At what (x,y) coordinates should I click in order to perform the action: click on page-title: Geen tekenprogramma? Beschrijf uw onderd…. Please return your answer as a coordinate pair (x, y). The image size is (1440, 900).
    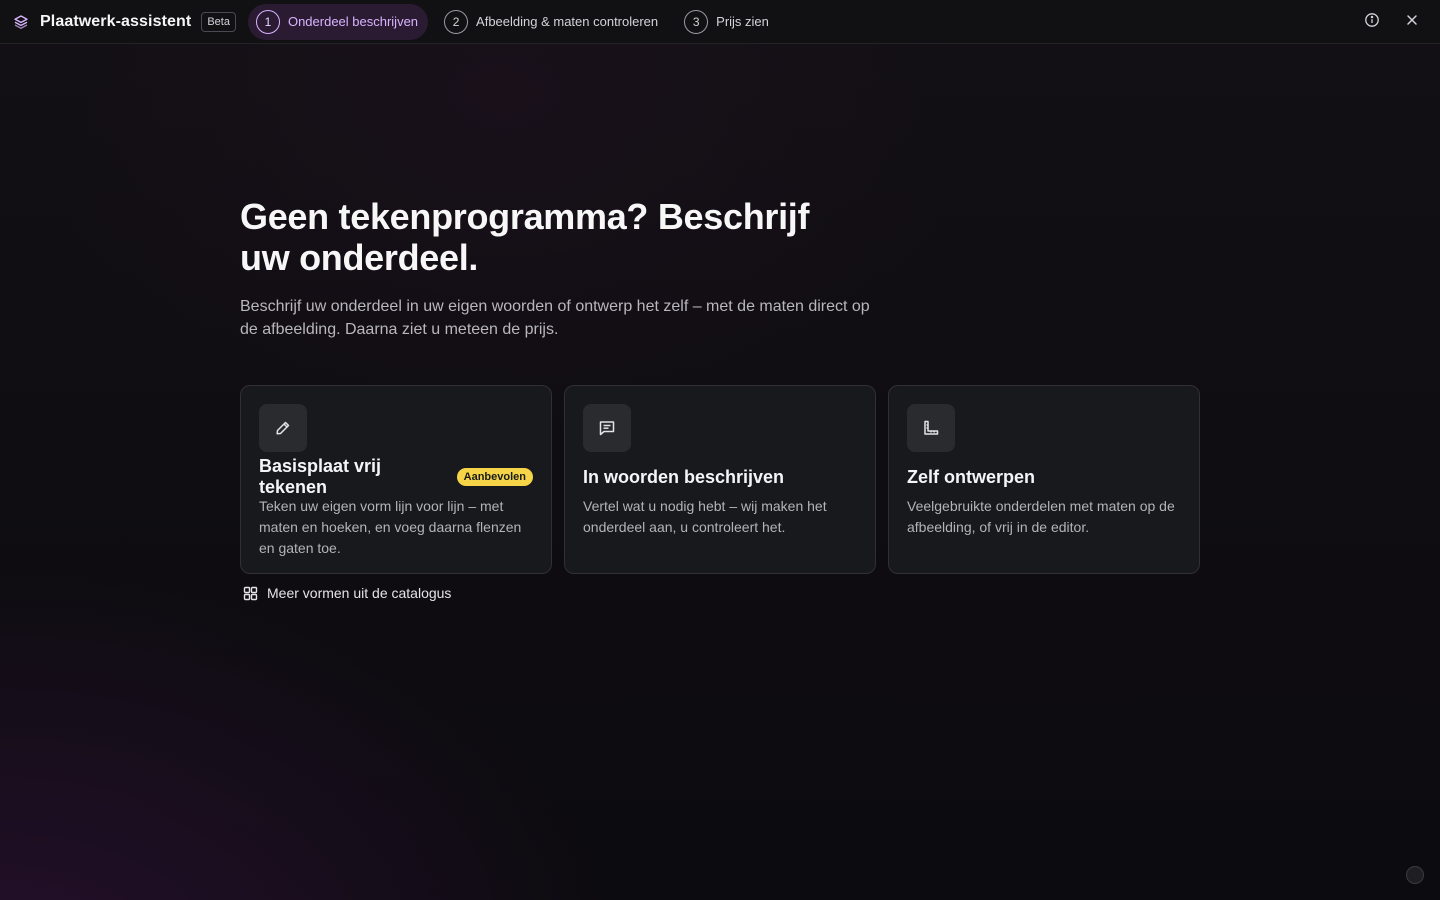
    Looking at the image, I should click on (525, 237).